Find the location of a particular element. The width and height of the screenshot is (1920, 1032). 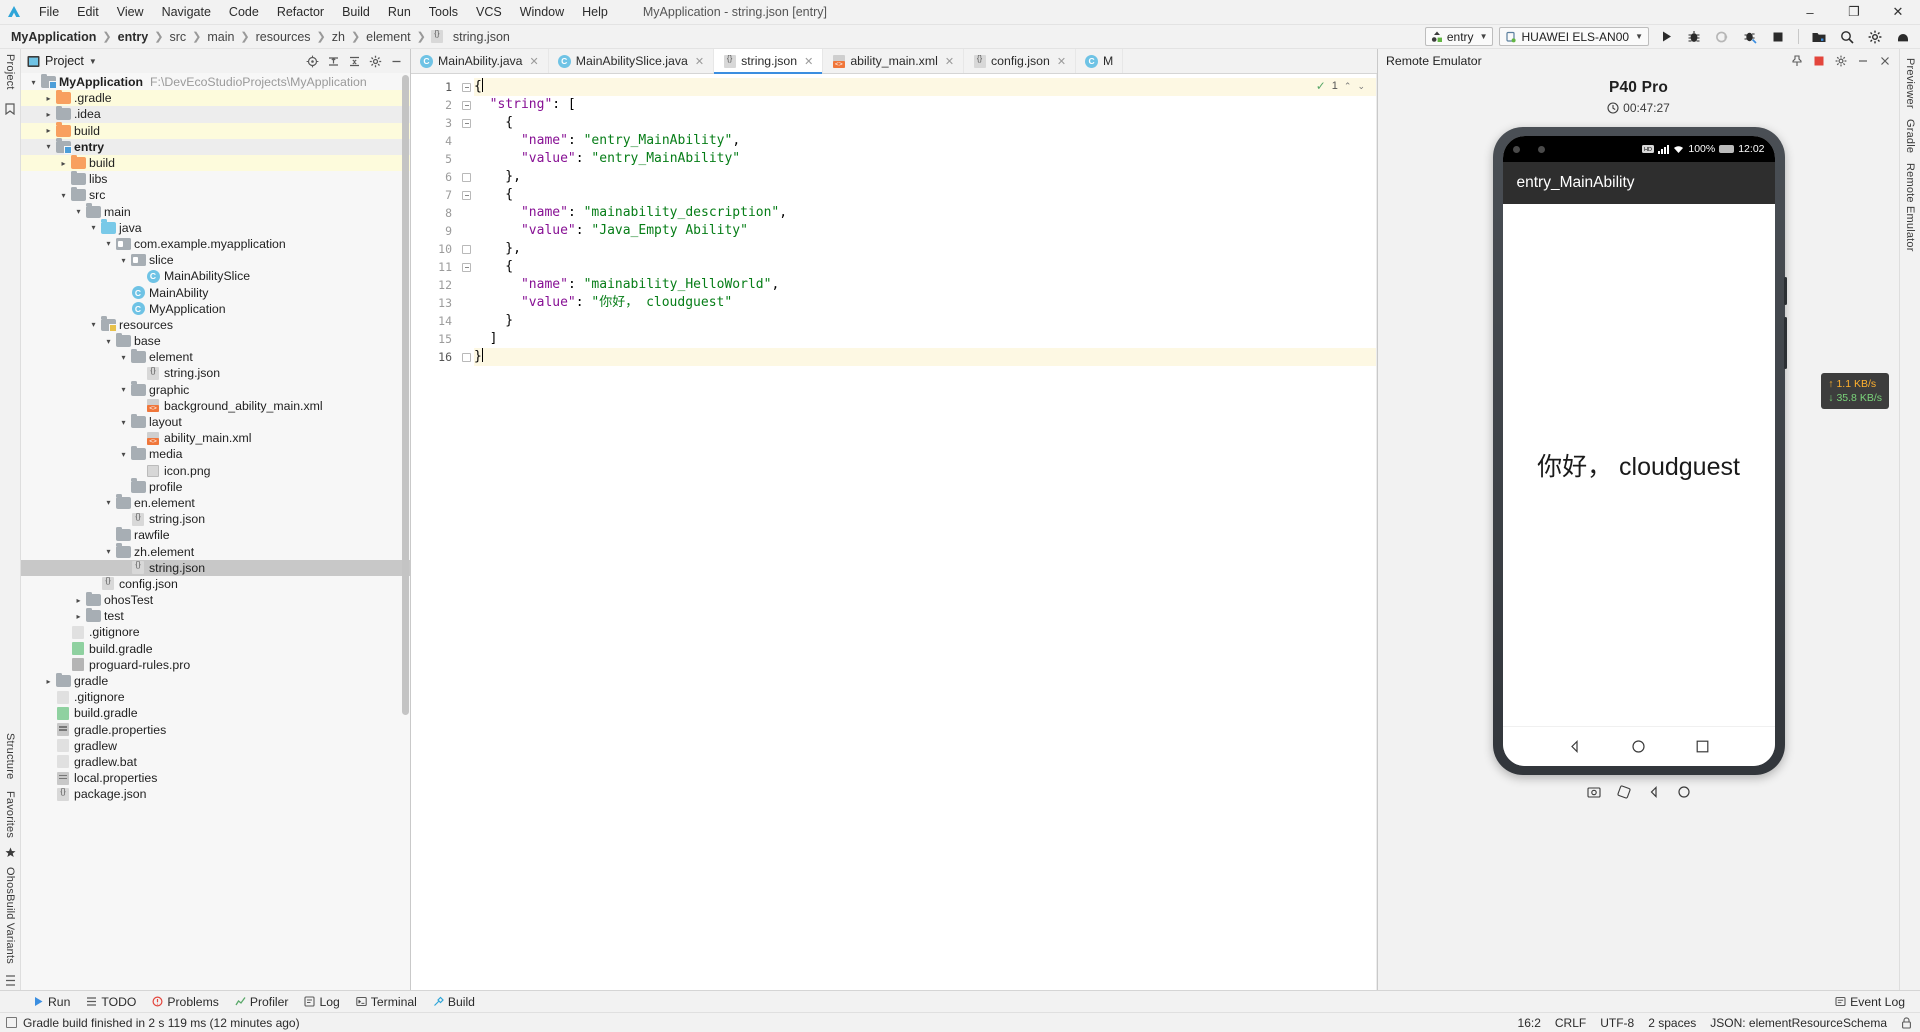

editor-tab-string-json: string.json ✕ is located at coordinates (769, 61).